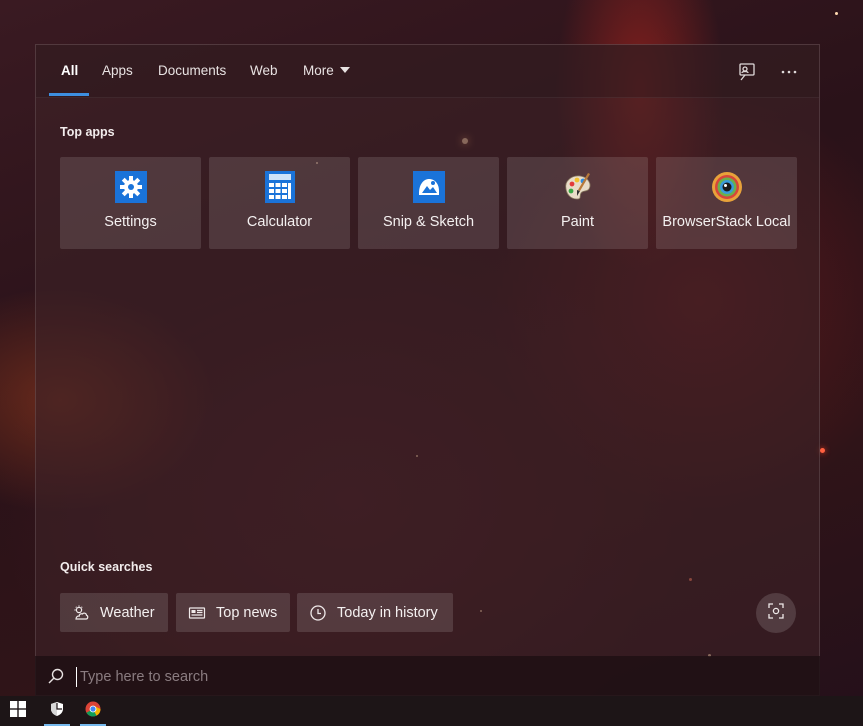 This screenshot has height=726, width=863. I want to click on tab-documents: Documents, so click(192, 70).